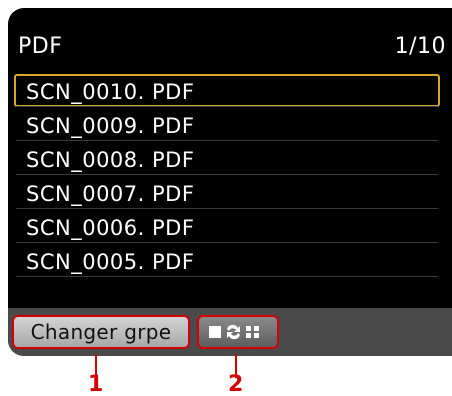  Describe the element at coordinates (234, 332) in the screenshot. I see `view-toggle-icon` at that location.